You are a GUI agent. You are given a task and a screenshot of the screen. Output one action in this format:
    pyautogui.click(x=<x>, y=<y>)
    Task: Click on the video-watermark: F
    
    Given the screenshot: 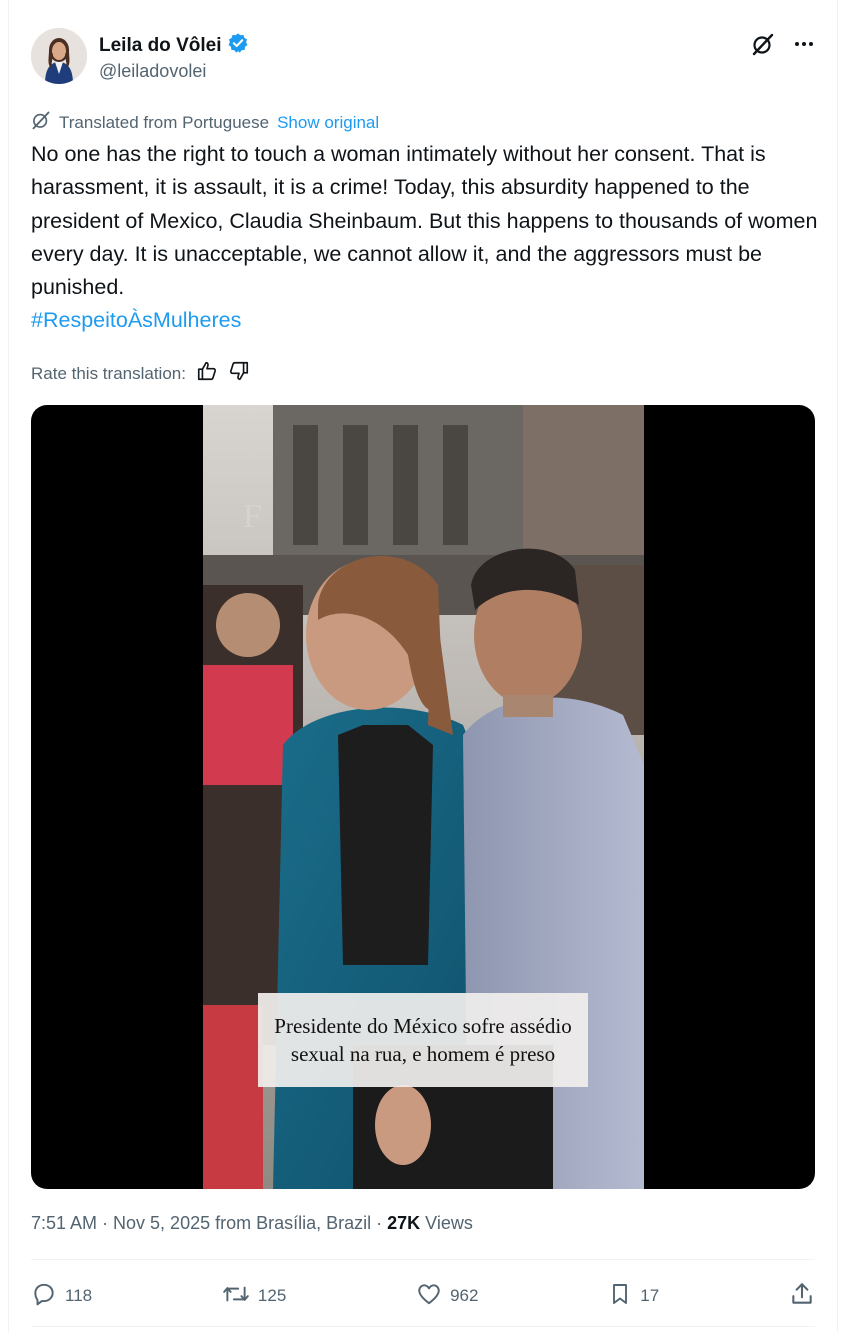 What is the action you would take?
    pyautogui.click(x=252, y=516)
    